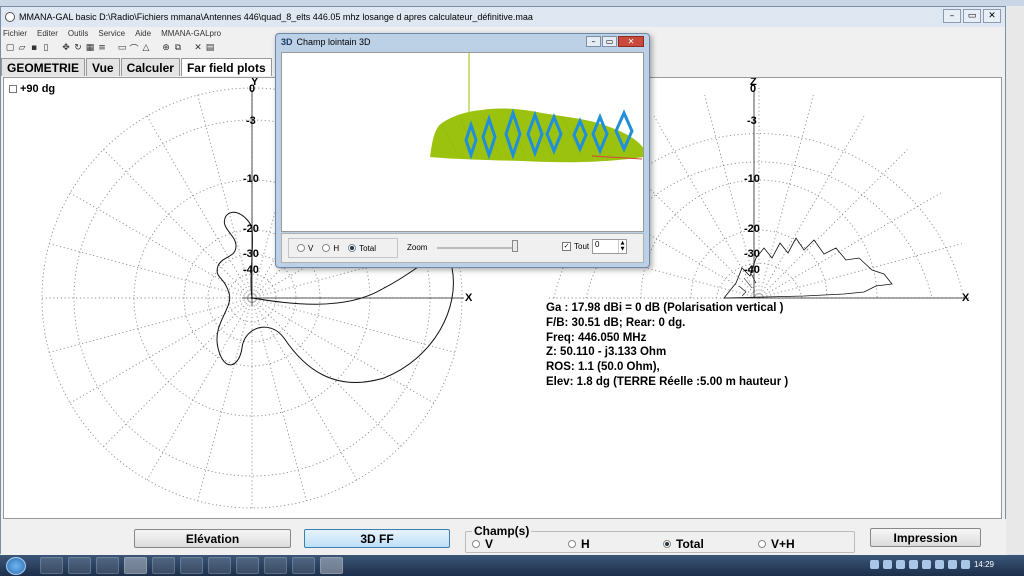 The image size is (1024, 576). Describe the element at coordinates (579, 544) in the screenshot. I see `radio-h: H` at that location.